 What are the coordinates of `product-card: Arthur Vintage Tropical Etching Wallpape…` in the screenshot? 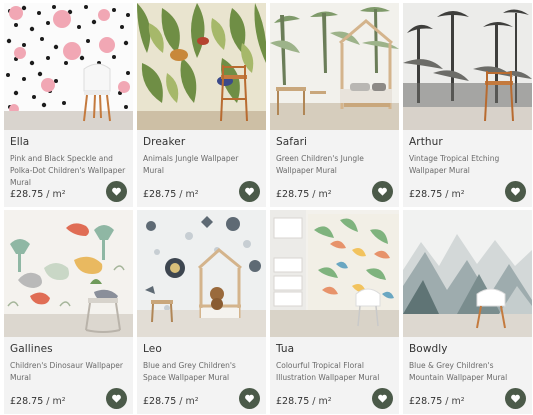 It's located at (467, 105).